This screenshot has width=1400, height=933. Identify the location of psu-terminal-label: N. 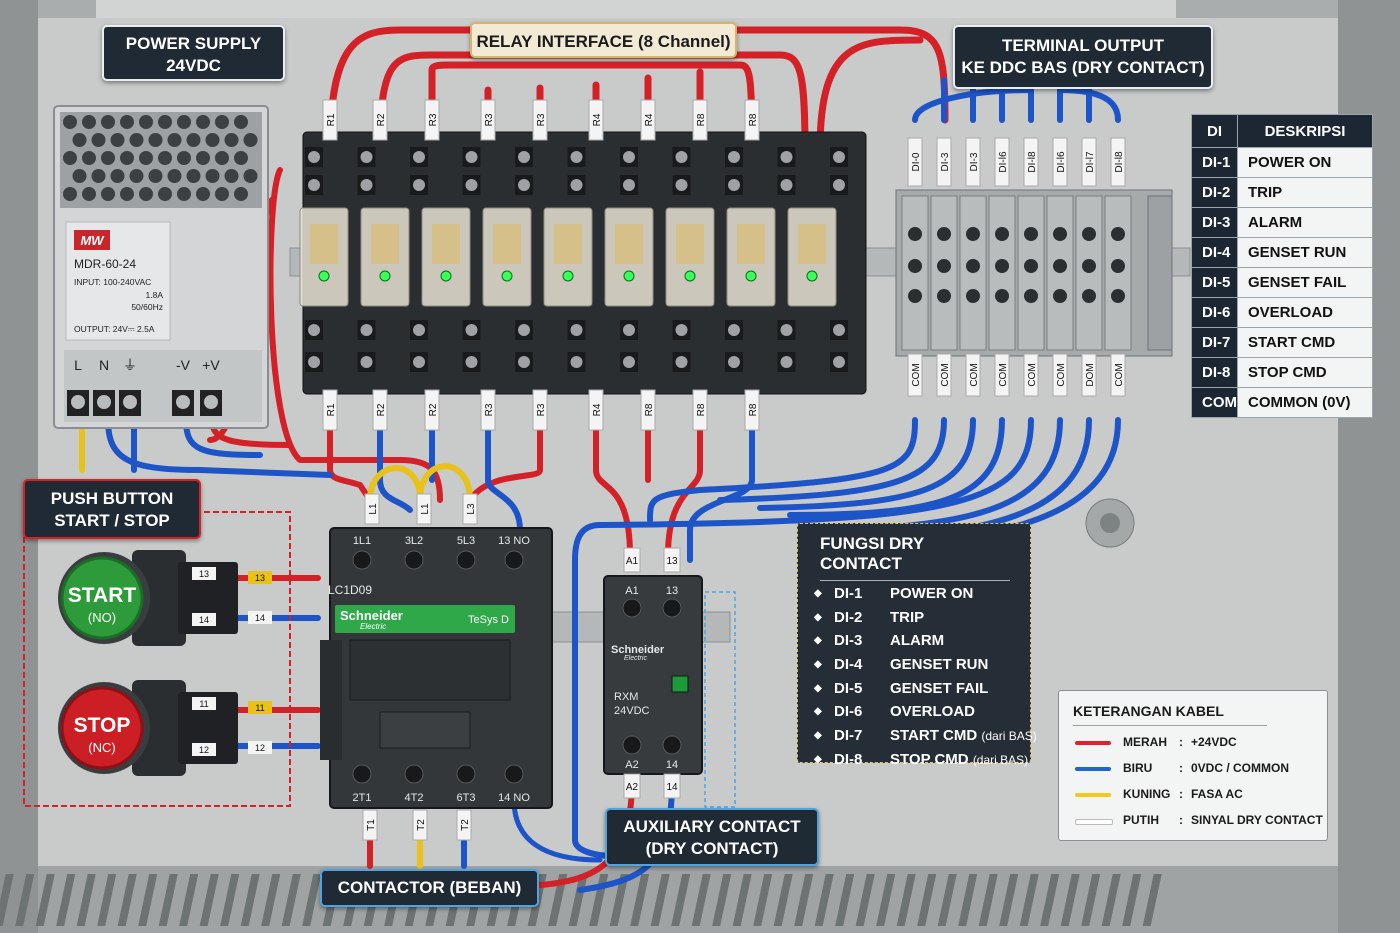
(104, 365).